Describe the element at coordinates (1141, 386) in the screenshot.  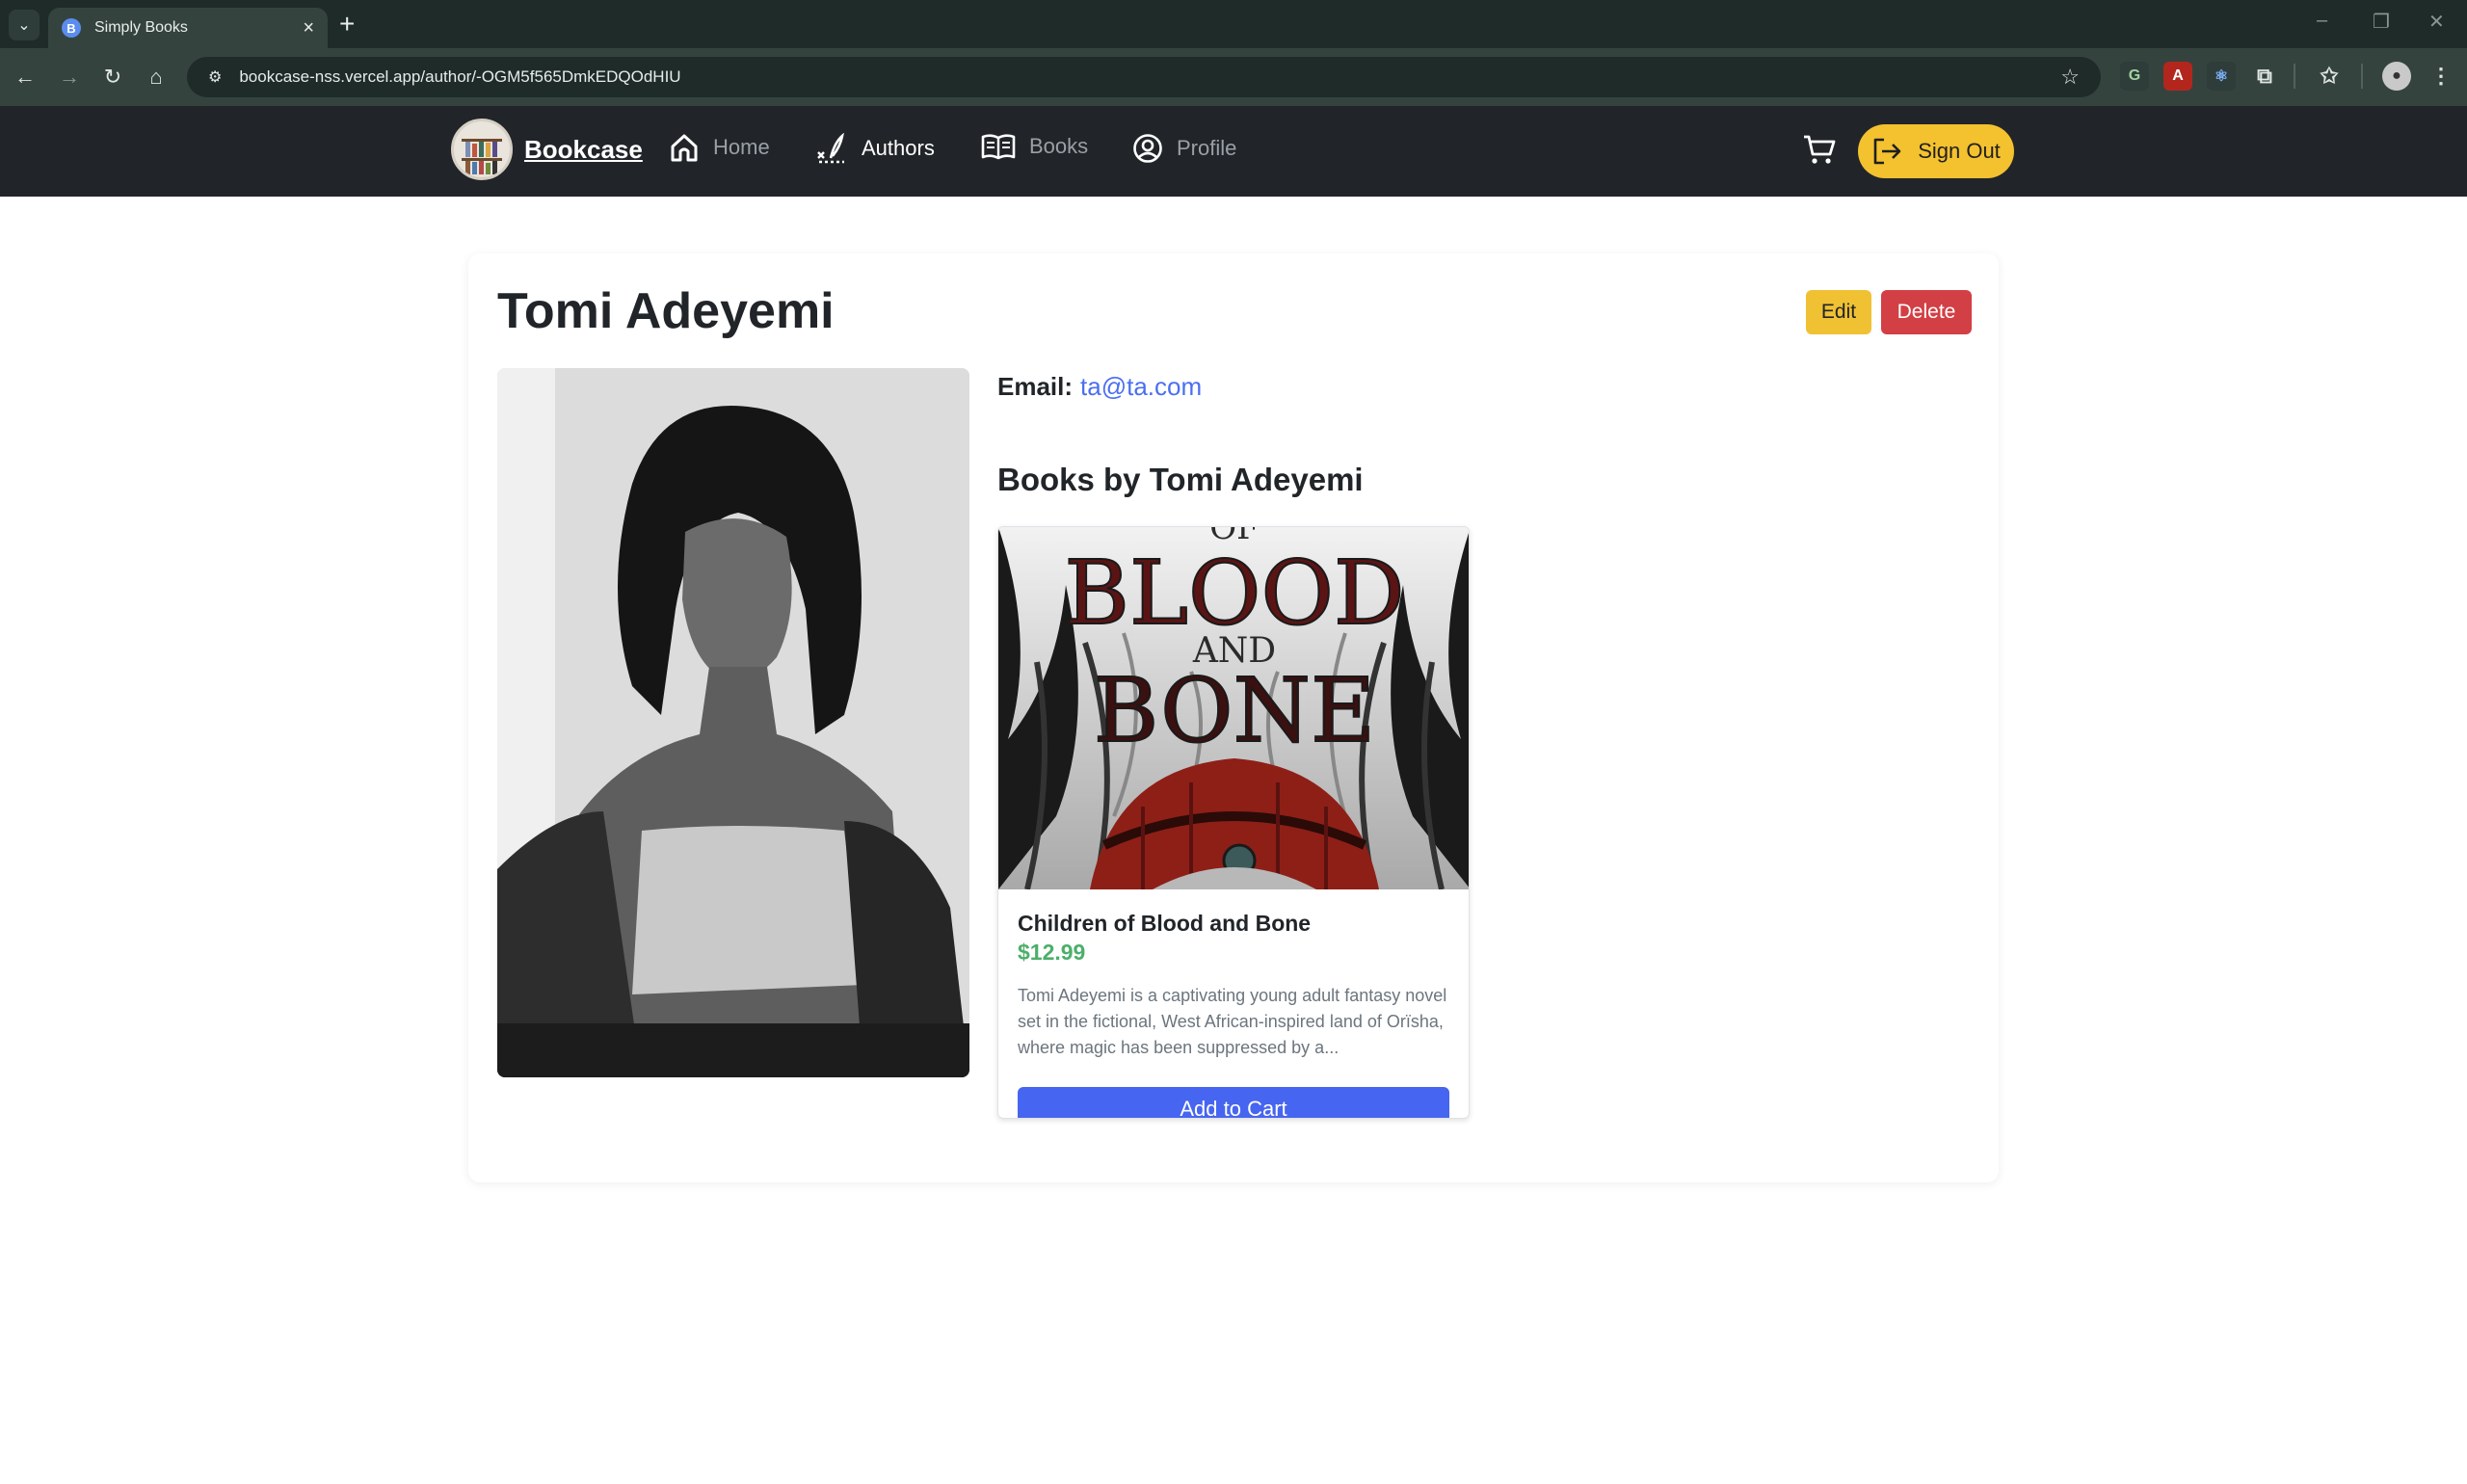
I see `email-link: ta@ta.com` at that location.